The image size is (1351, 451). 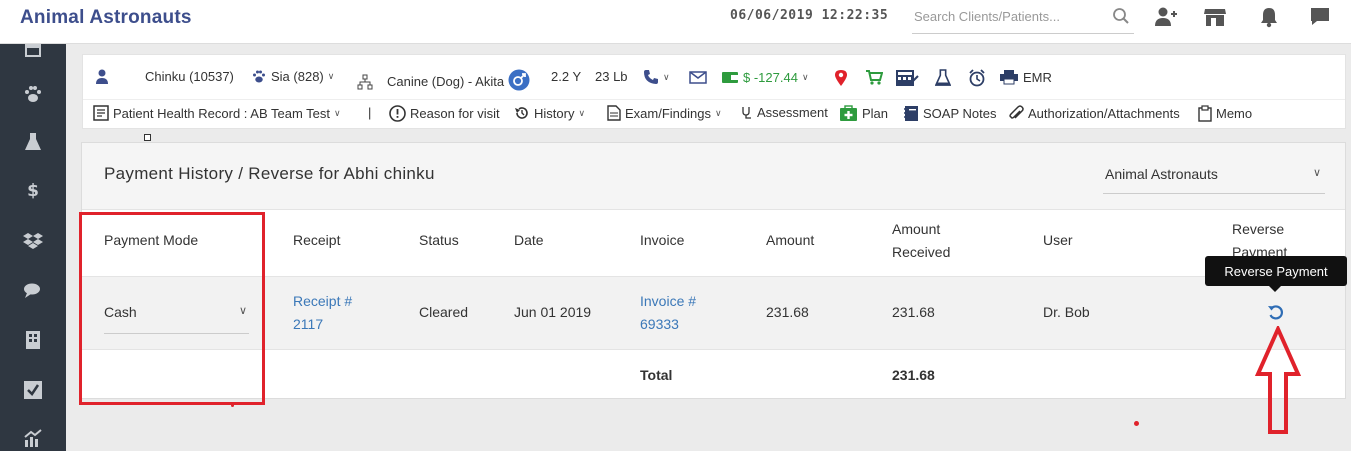 I want to click on reason-label: Reason for visit, so click(x=455, y=113).